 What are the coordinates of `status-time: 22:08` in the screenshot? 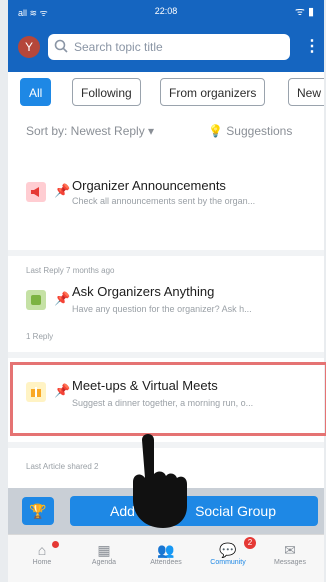 It's located at (166, 11).